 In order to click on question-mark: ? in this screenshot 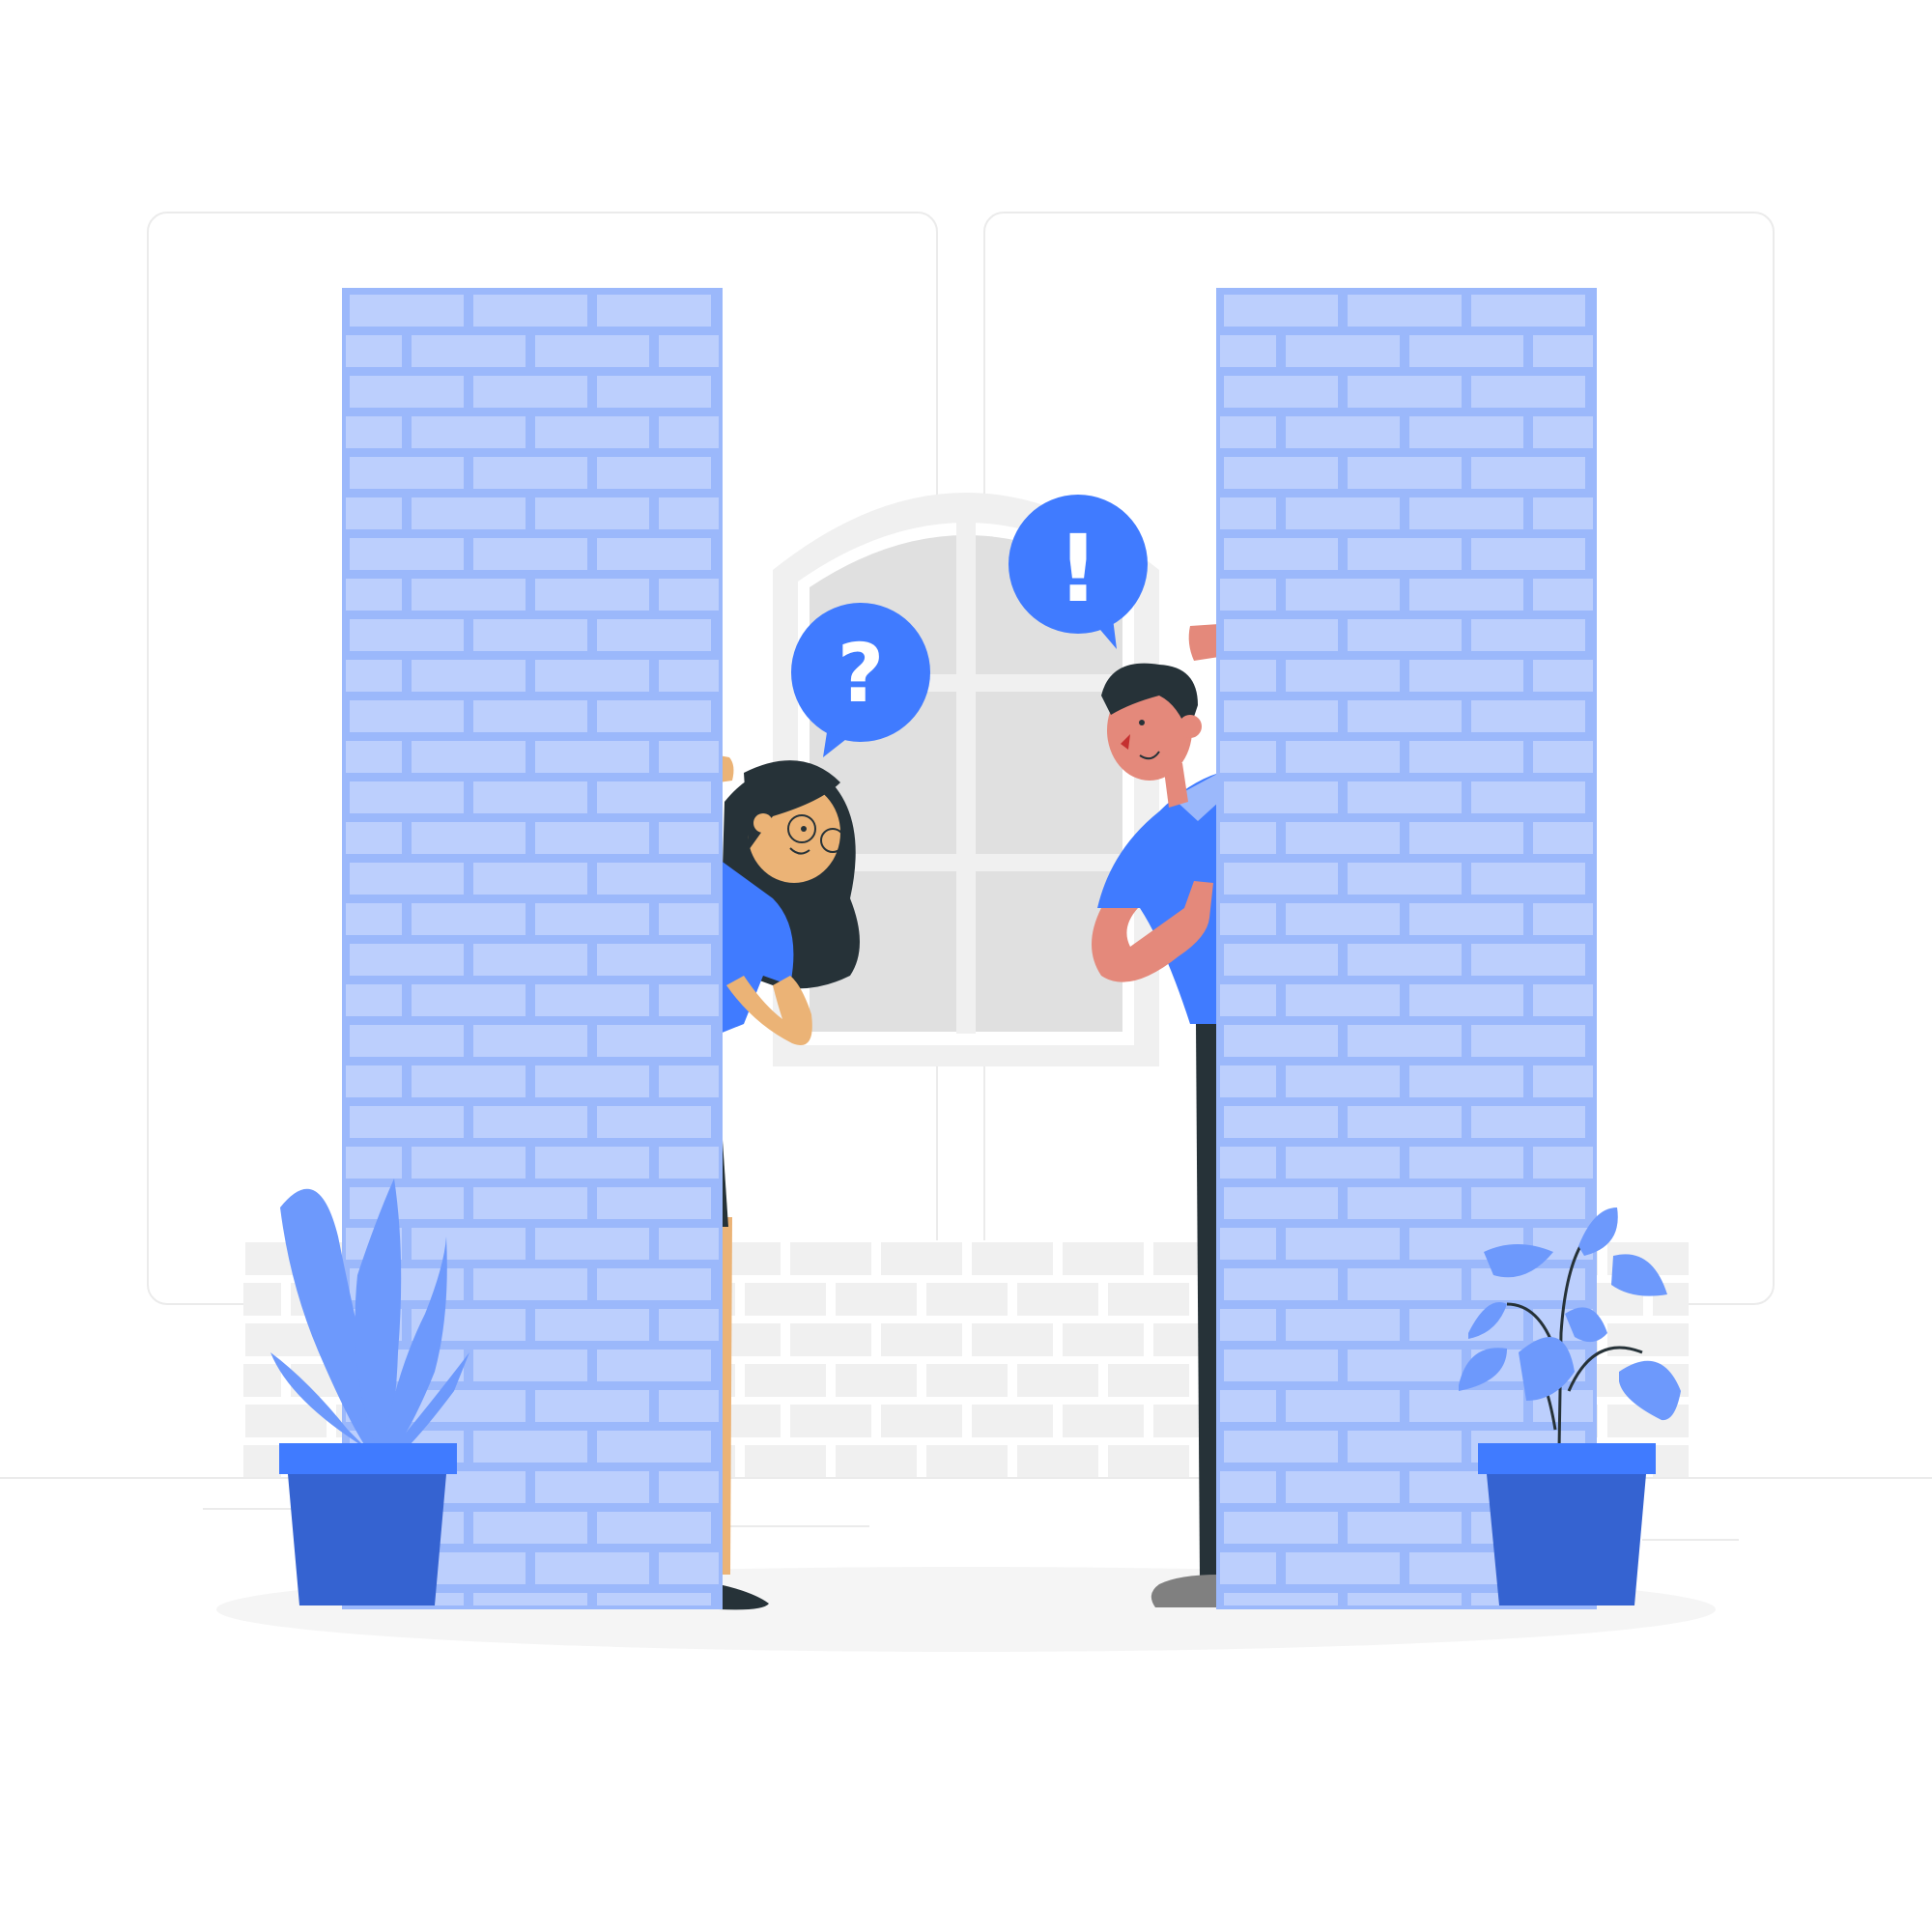, I will do `click(861, 673)`.